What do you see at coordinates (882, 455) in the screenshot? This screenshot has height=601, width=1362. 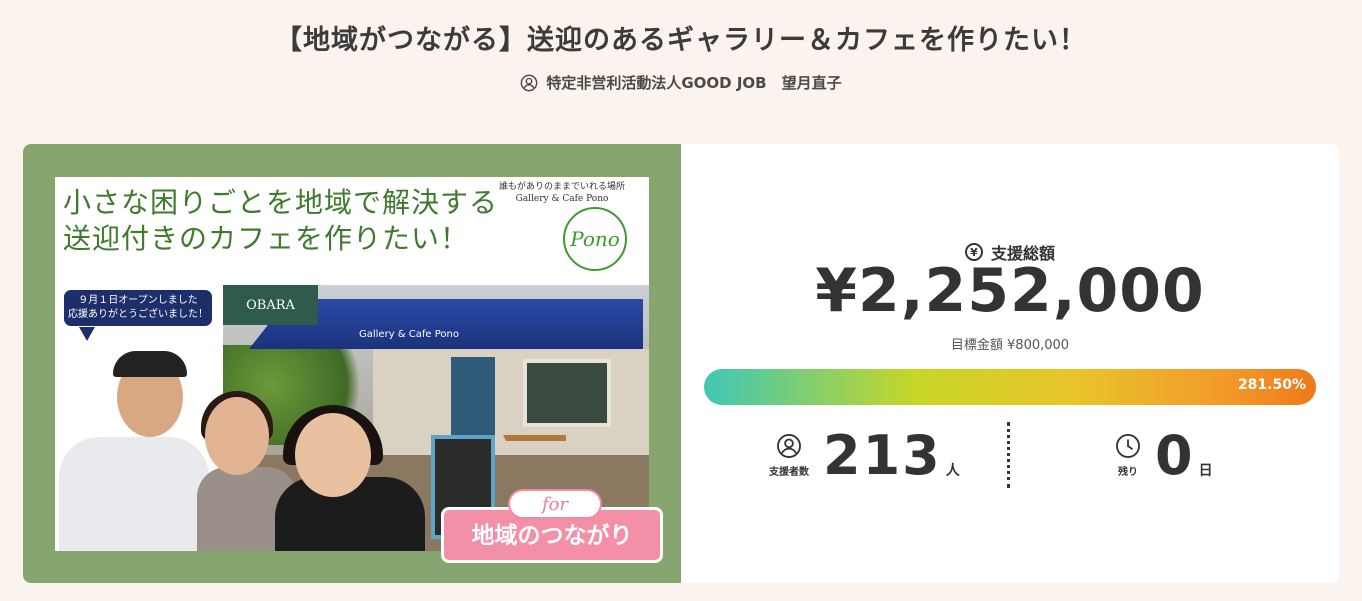 I see `supporters-count: 213` at bounding box center [882, 455].